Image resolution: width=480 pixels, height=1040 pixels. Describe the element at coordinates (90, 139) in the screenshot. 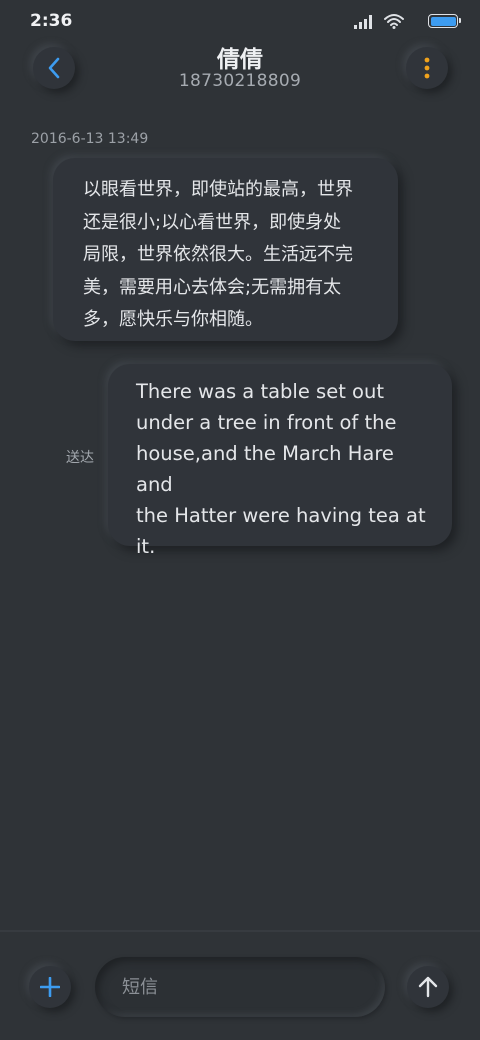

I see `message-timestamp: 2016-6-13 13:49` at that location.